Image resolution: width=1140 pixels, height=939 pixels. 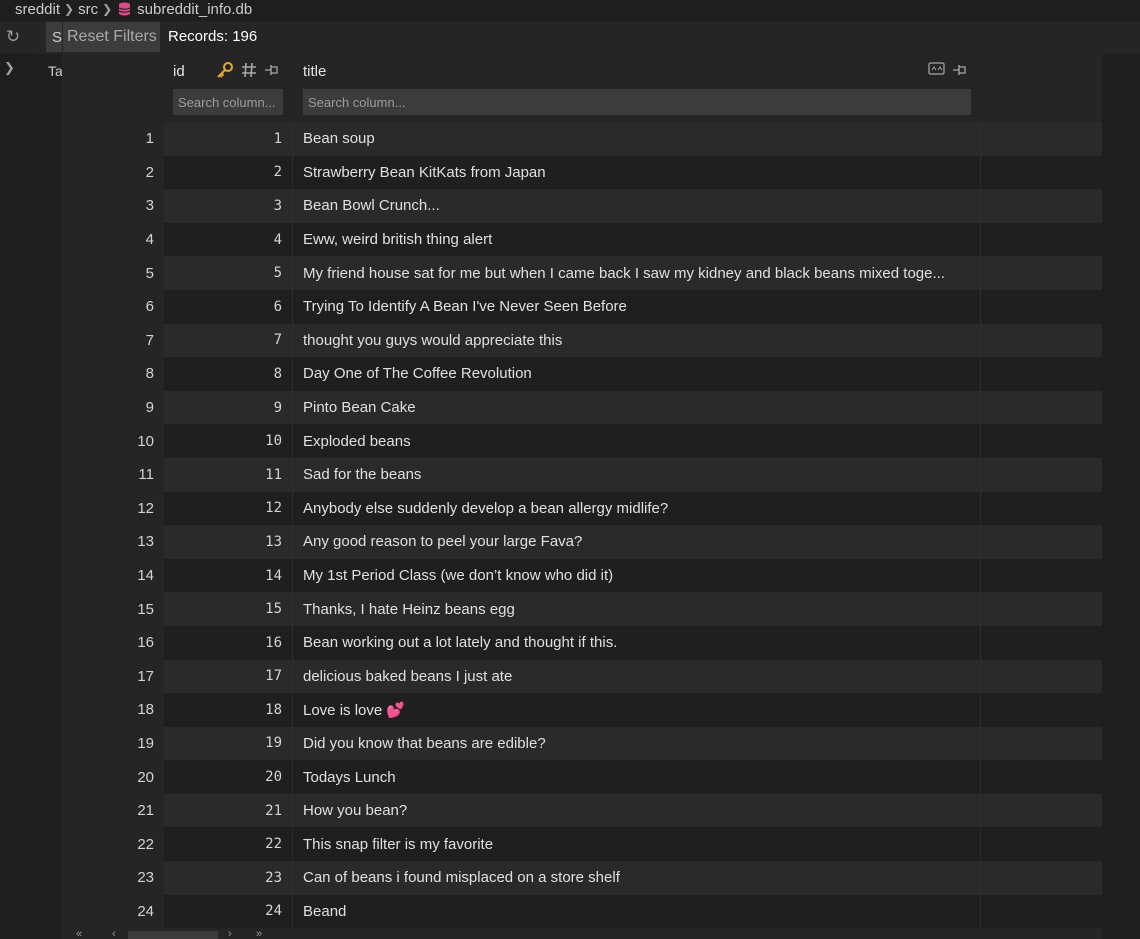 I want to click on cell-id: 23, so click(x=228, y=878).